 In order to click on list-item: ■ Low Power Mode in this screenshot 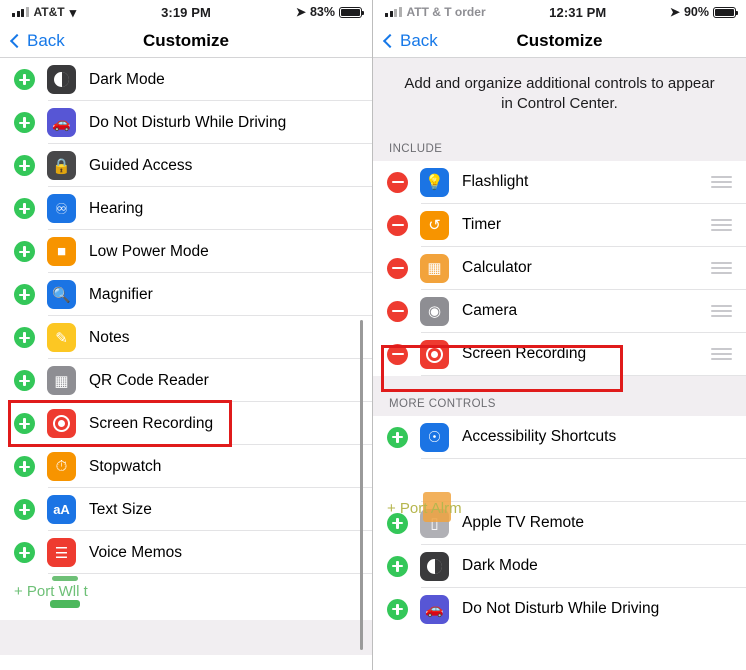, I will do `click(186, 251)`.